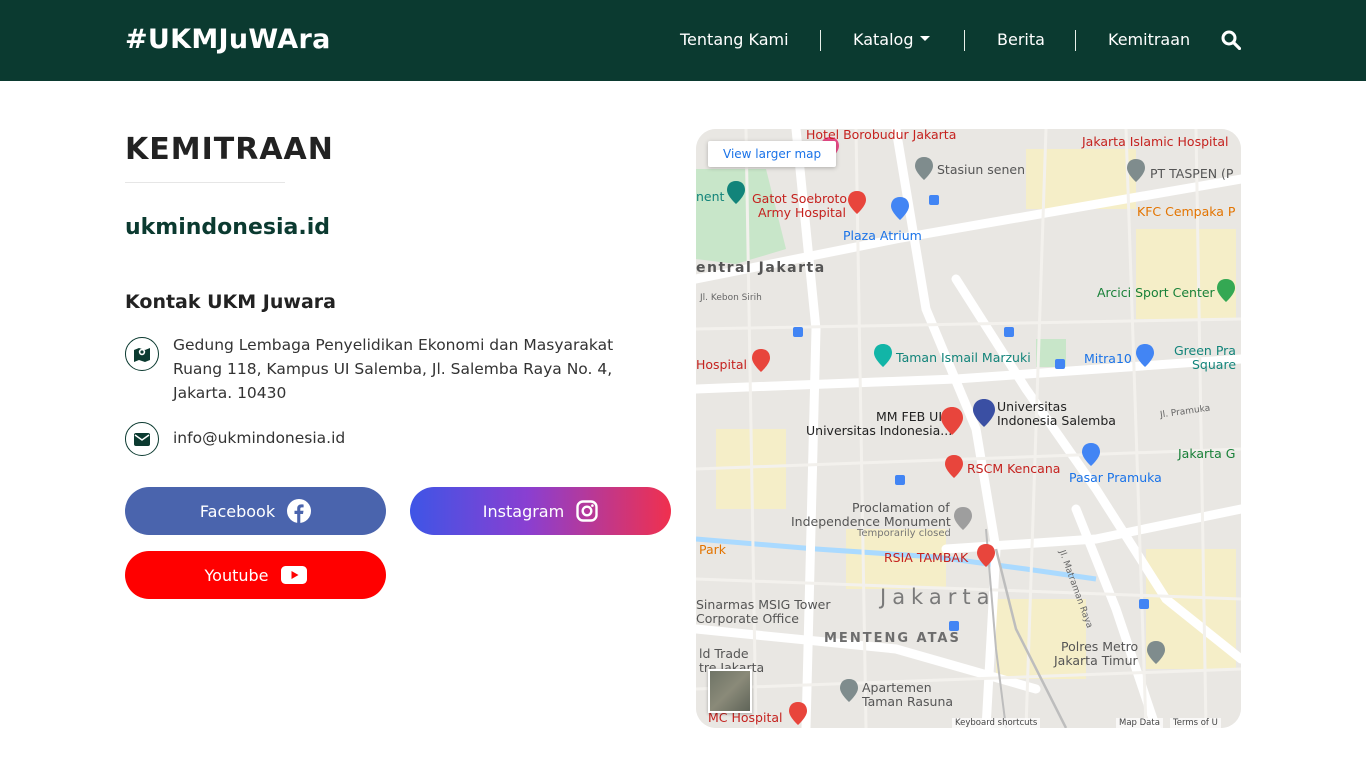 The height and width of the screenshot is (768, 1366). Describe the element at coordinates (587, 511) in the screenshot. I see `instagram-icon` at that location.